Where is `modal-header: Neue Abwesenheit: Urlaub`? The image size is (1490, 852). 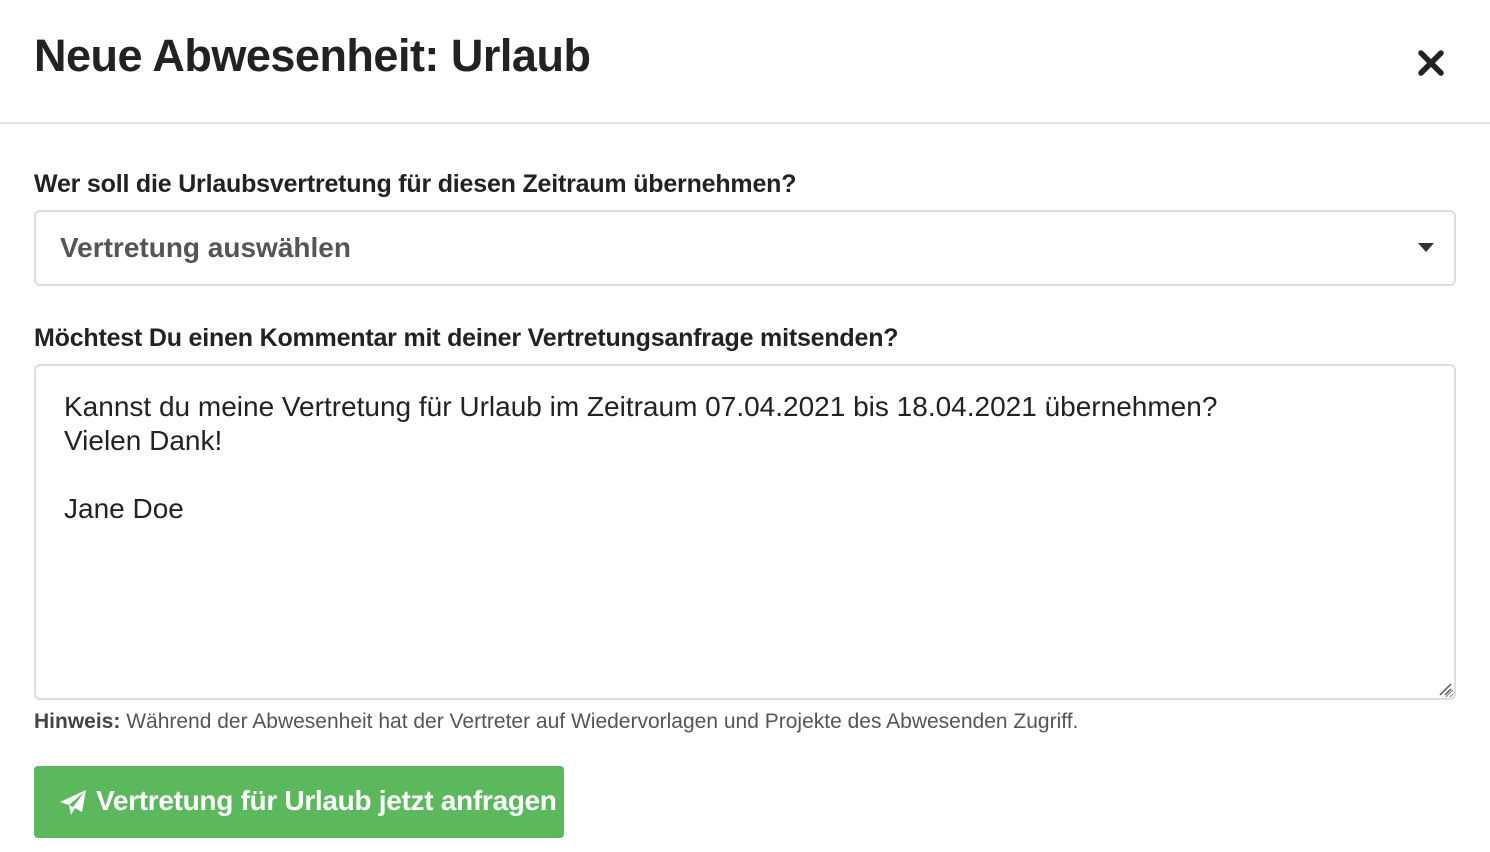
modal-header: Neue Abwesenheit: Urlaub is located at coordinates (745, 62).